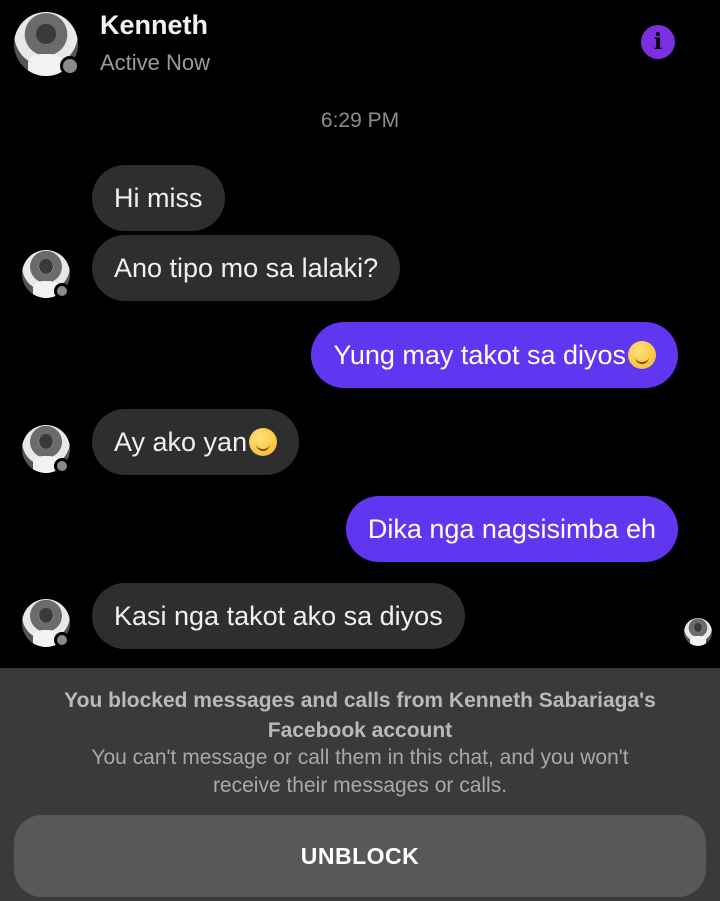  I want to click on info-icon: i, so click(658, 42).